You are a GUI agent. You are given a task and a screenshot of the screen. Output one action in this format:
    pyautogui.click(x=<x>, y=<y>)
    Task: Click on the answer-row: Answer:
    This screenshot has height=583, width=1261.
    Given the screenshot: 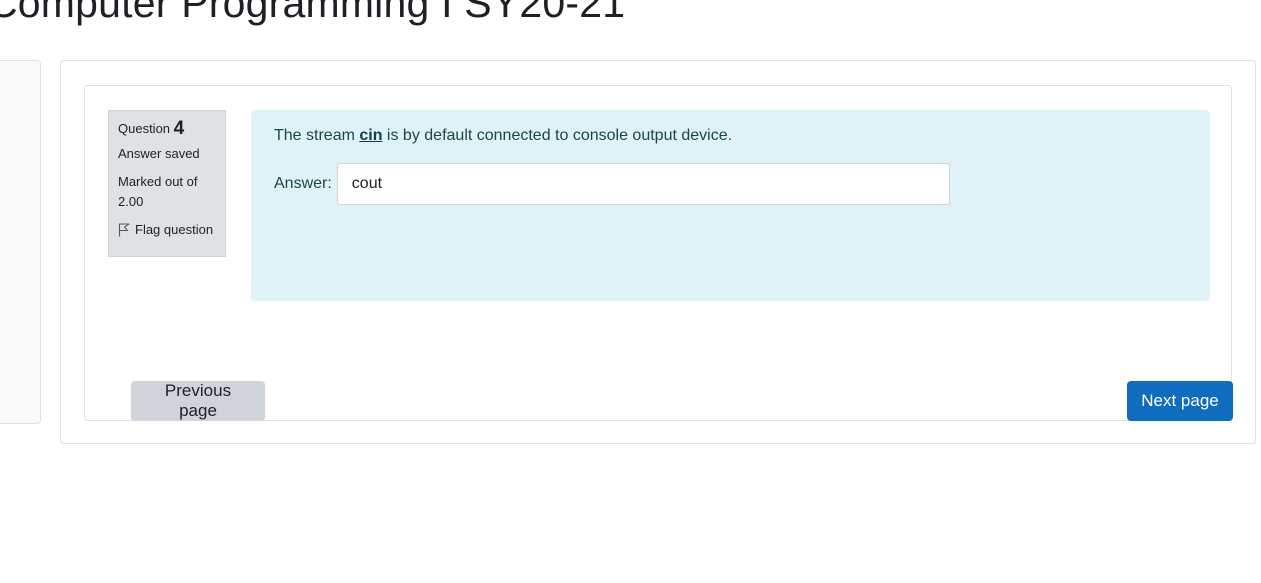 What is the action you would take?
    pyautogui.click(x=730, y=184)
    